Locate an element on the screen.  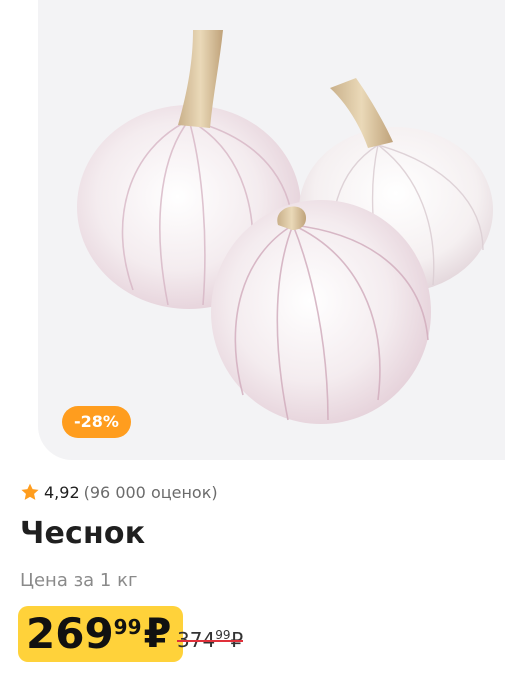
rating-value: 4,92 is located at coordinates (62, 492).